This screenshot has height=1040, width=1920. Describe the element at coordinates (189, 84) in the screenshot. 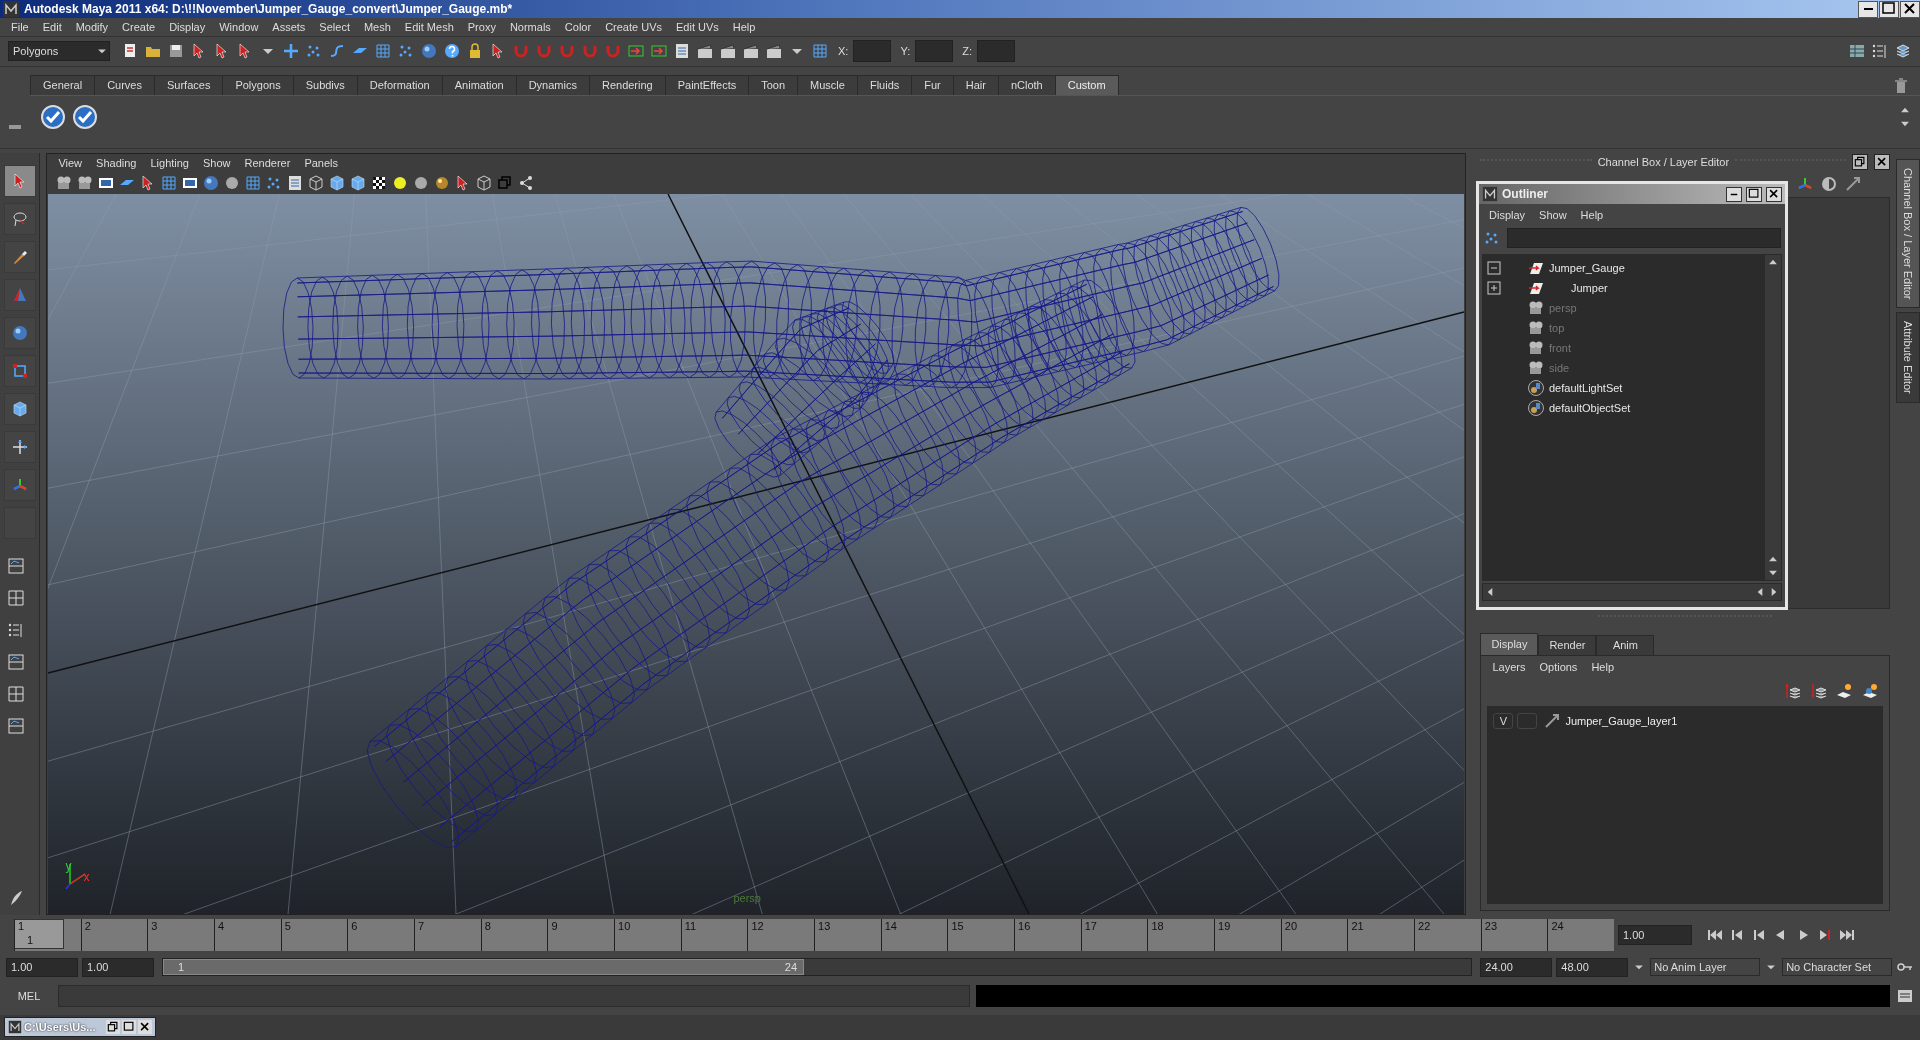

I see `shelf-tab: Surfaces` at that location.